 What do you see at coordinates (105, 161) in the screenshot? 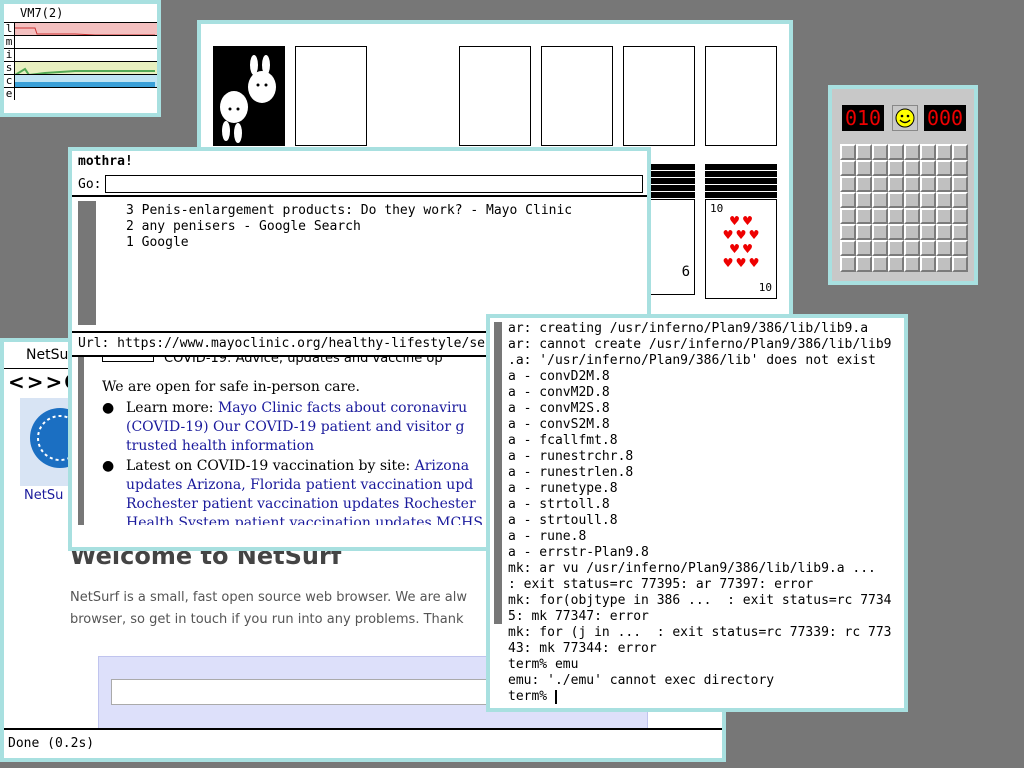
I see `mothra-title: mothra!` at bounding box center [105, 161].